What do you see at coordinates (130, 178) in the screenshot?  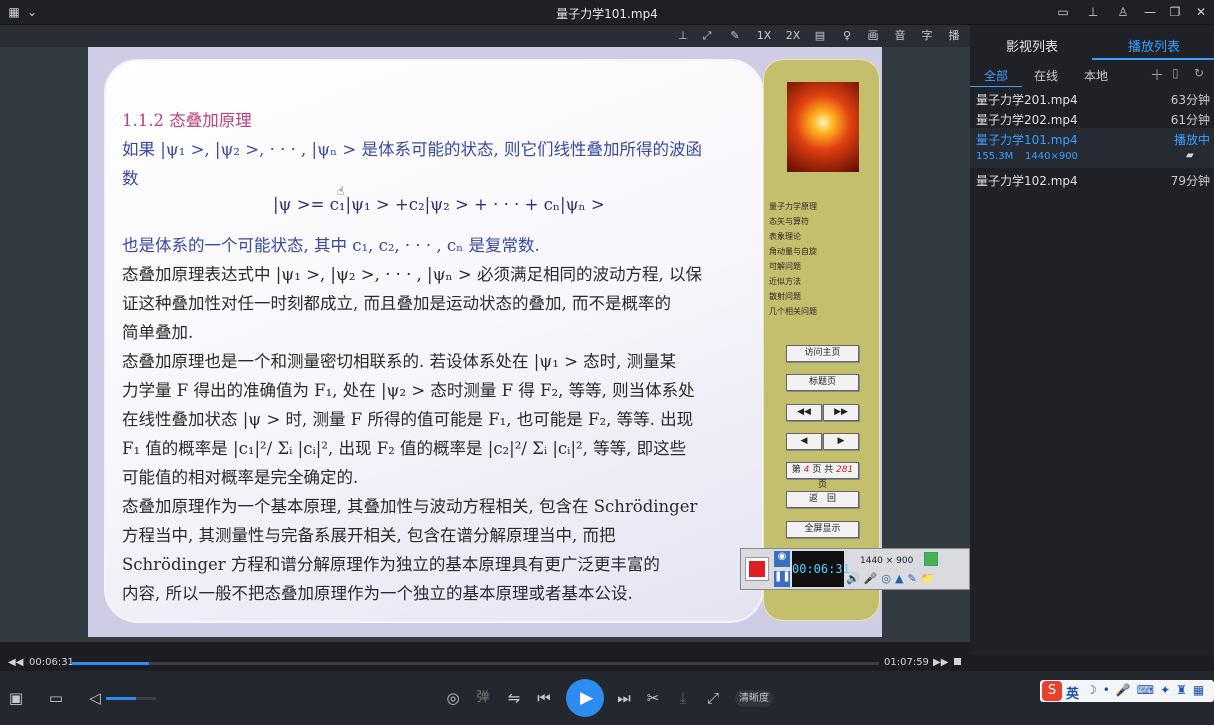 I see `slide-line: 数` at bounding box center [130, 178].